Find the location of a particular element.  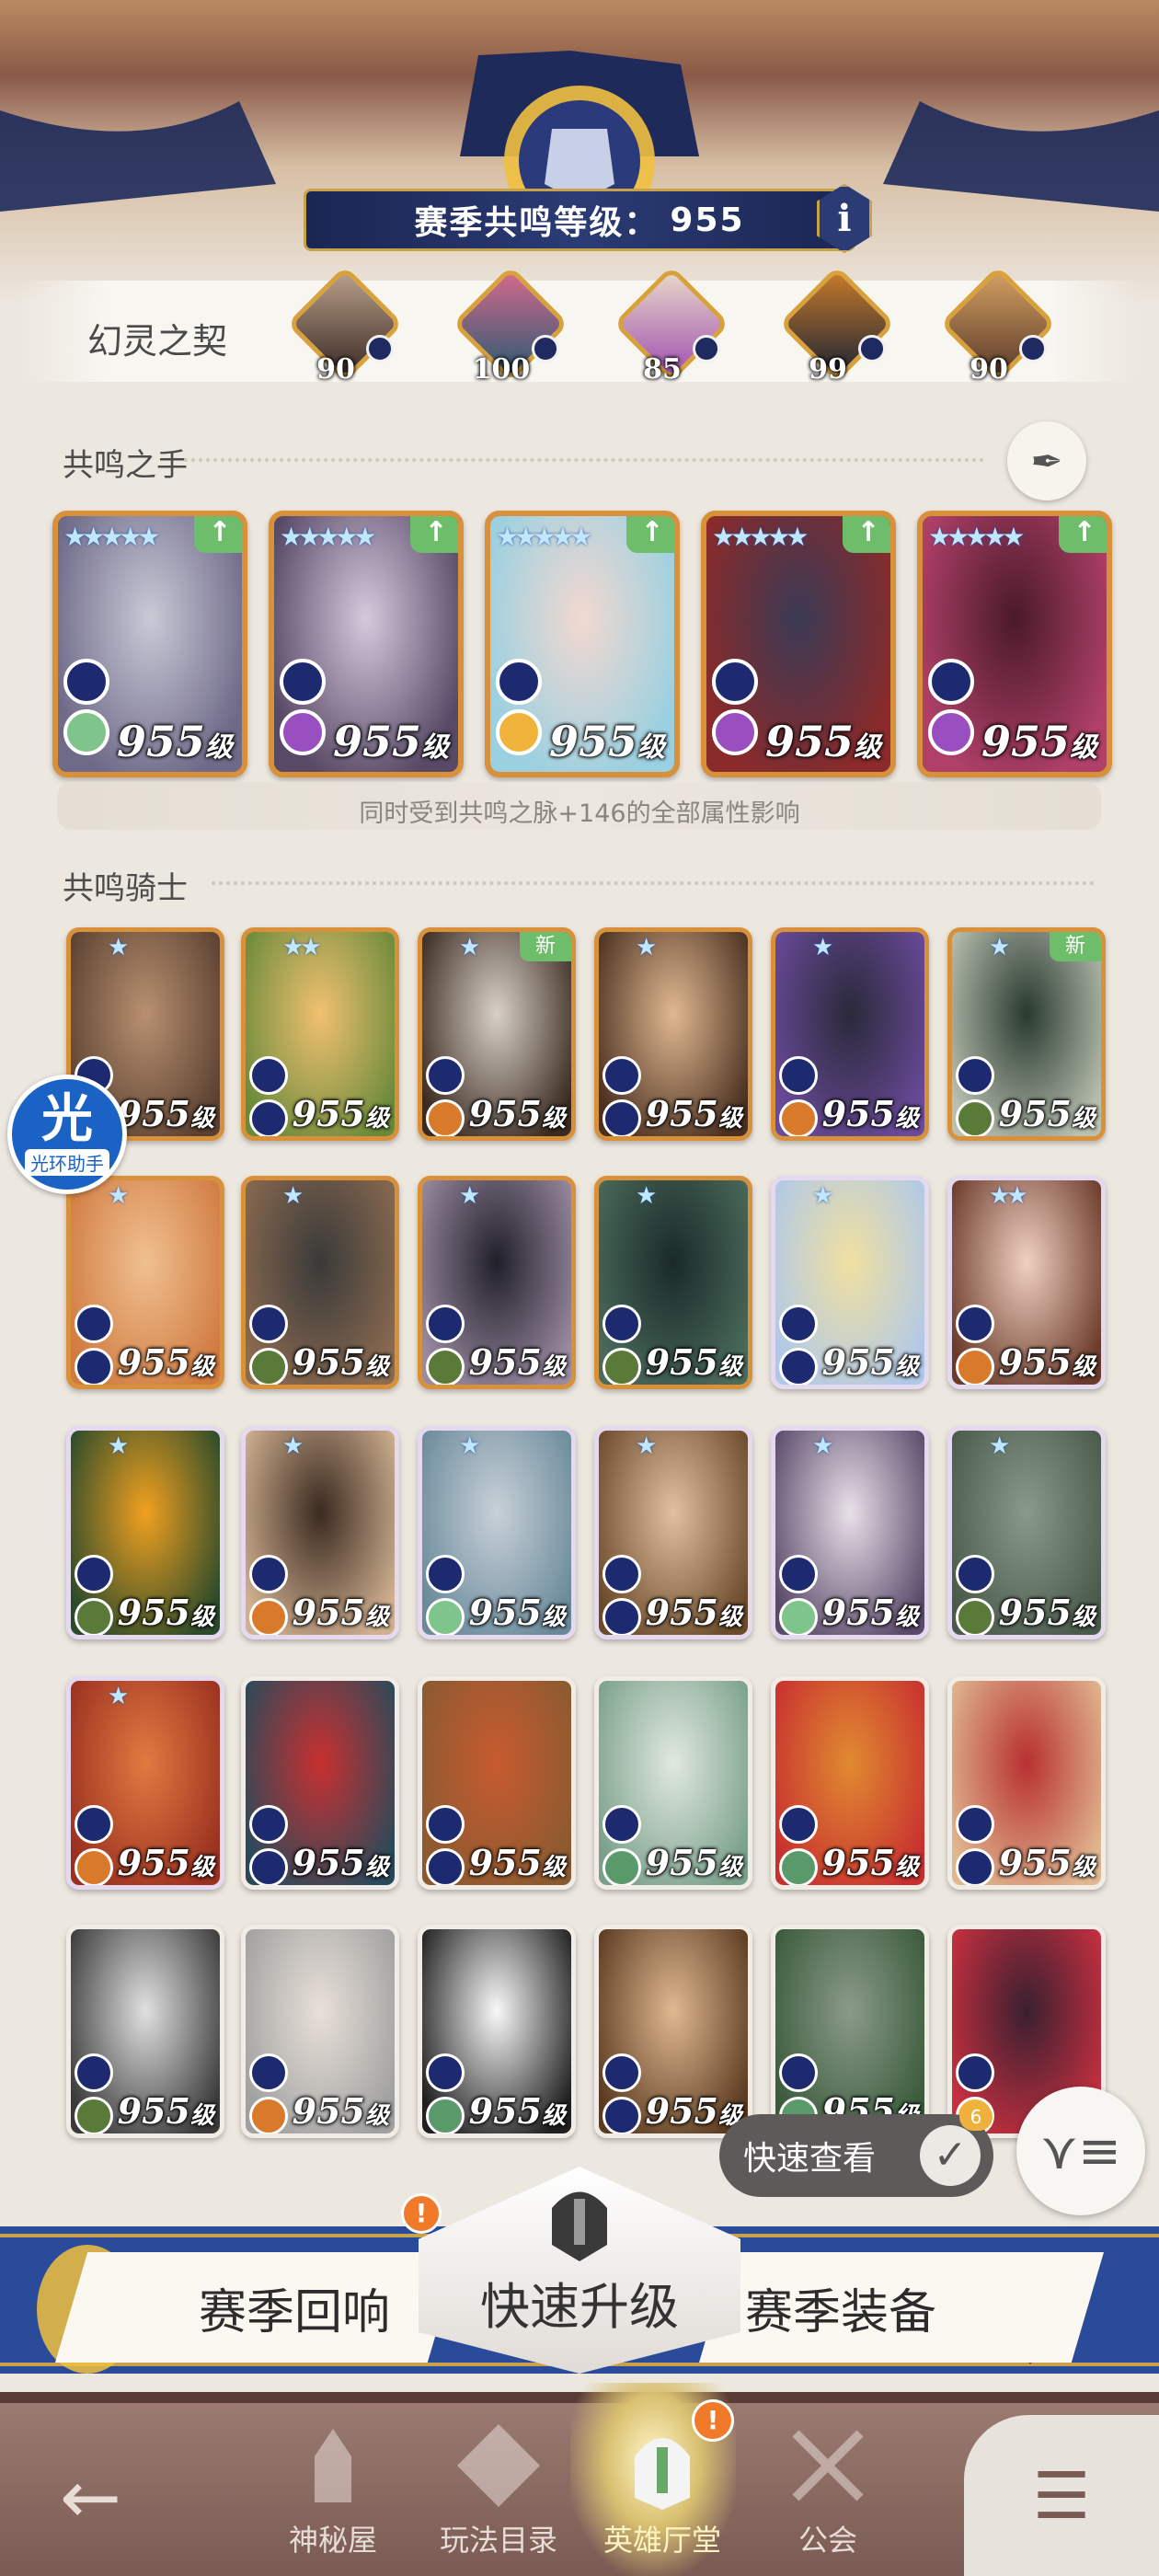

quill-edit-icon: ✒ is located at coordinates (1046, 460).